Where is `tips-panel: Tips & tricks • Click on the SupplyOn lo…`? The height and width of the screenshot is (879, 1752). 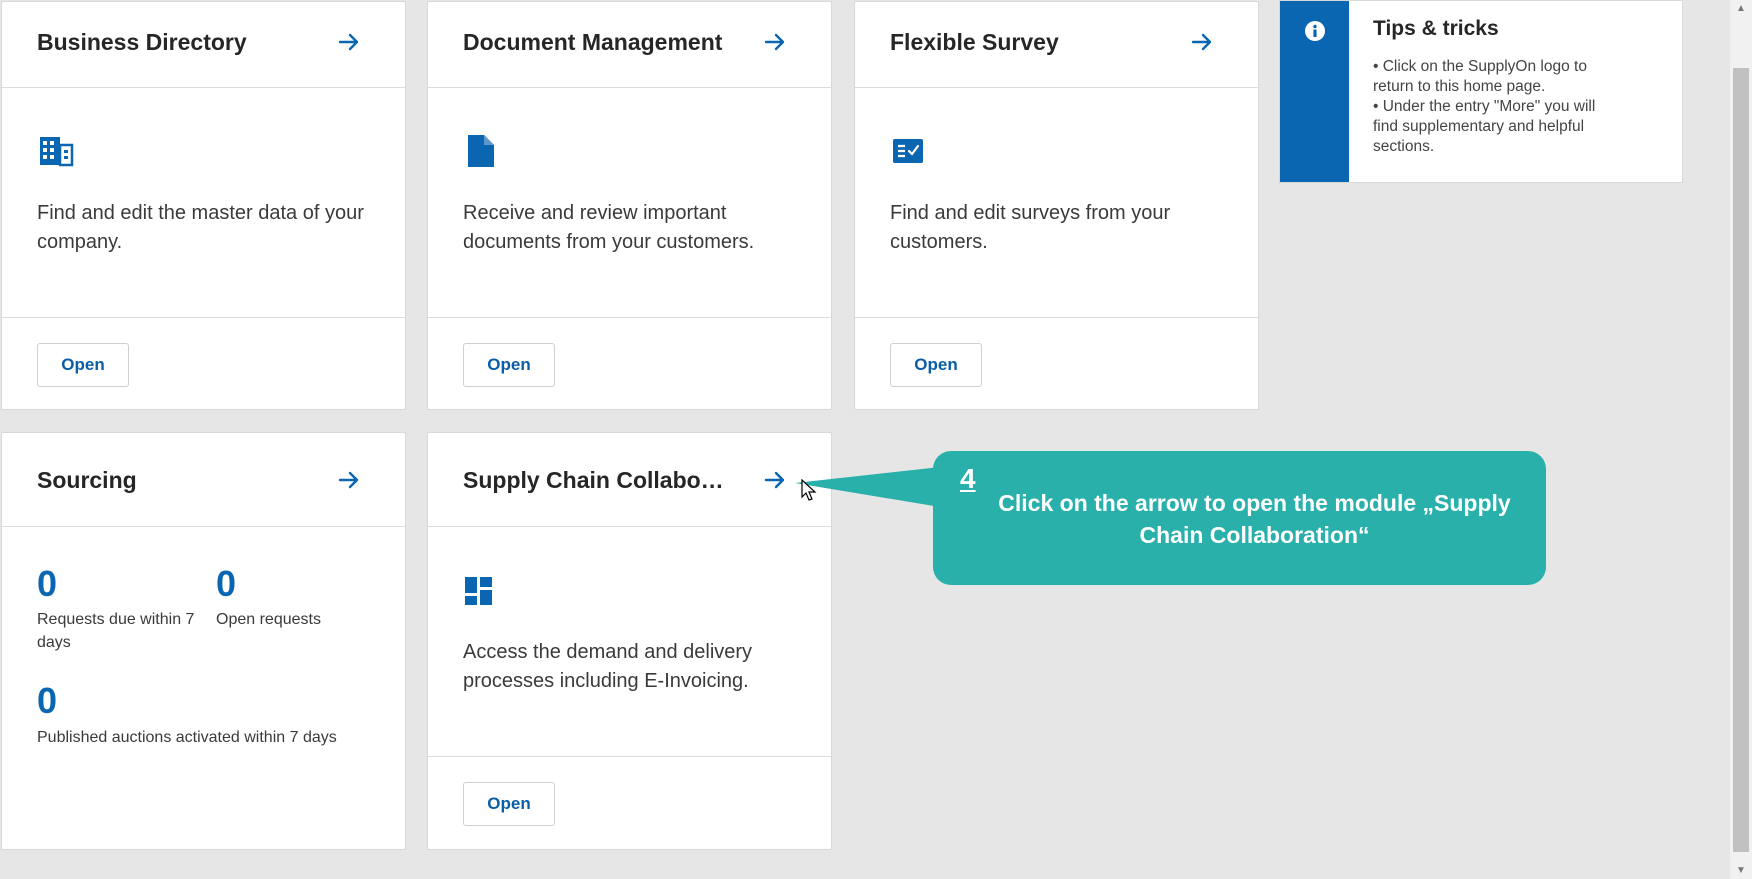
tips-panel: Tips & tricks • Click on the SupplyOn lo… is located at coordinates (1481, 91).